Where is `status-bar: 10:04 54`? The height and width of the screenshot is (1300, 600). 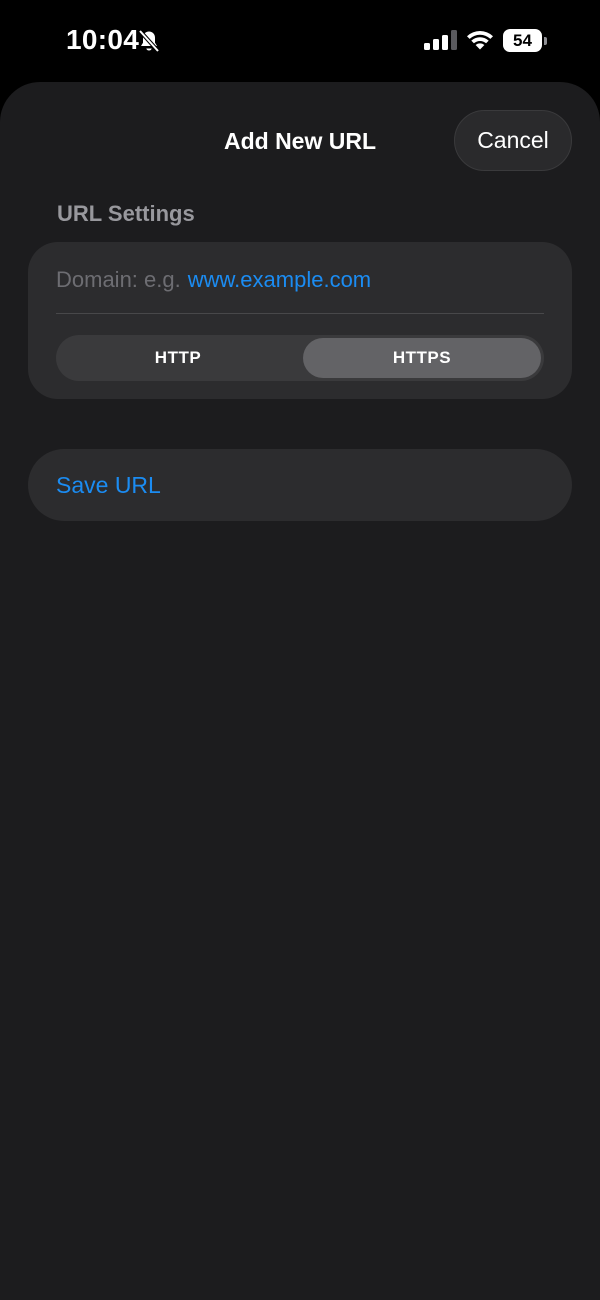
status-bar: 10:04 54 is located at coordinates (300, 41).